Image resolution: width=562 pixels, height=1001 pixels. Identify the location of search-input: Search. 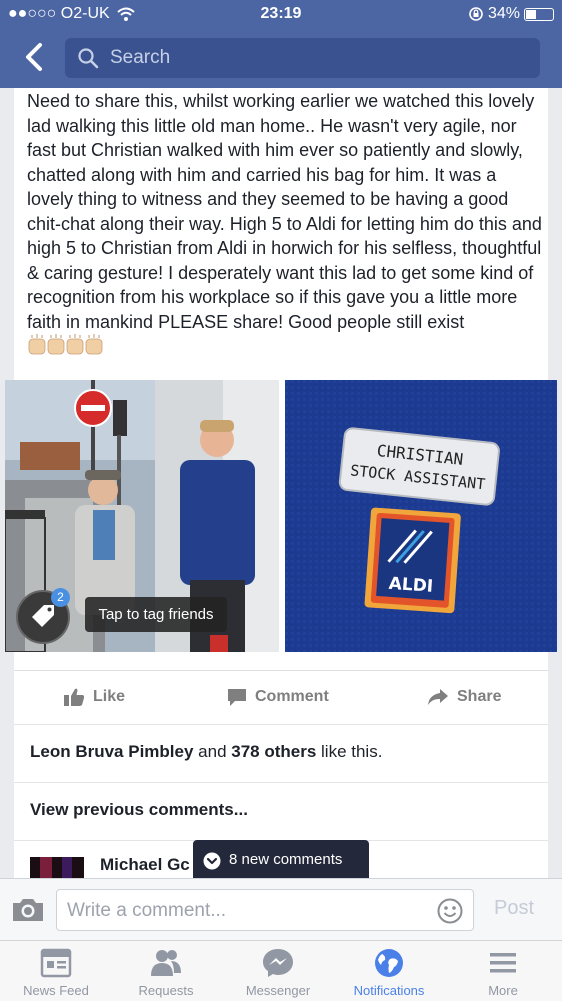
(302, 58).